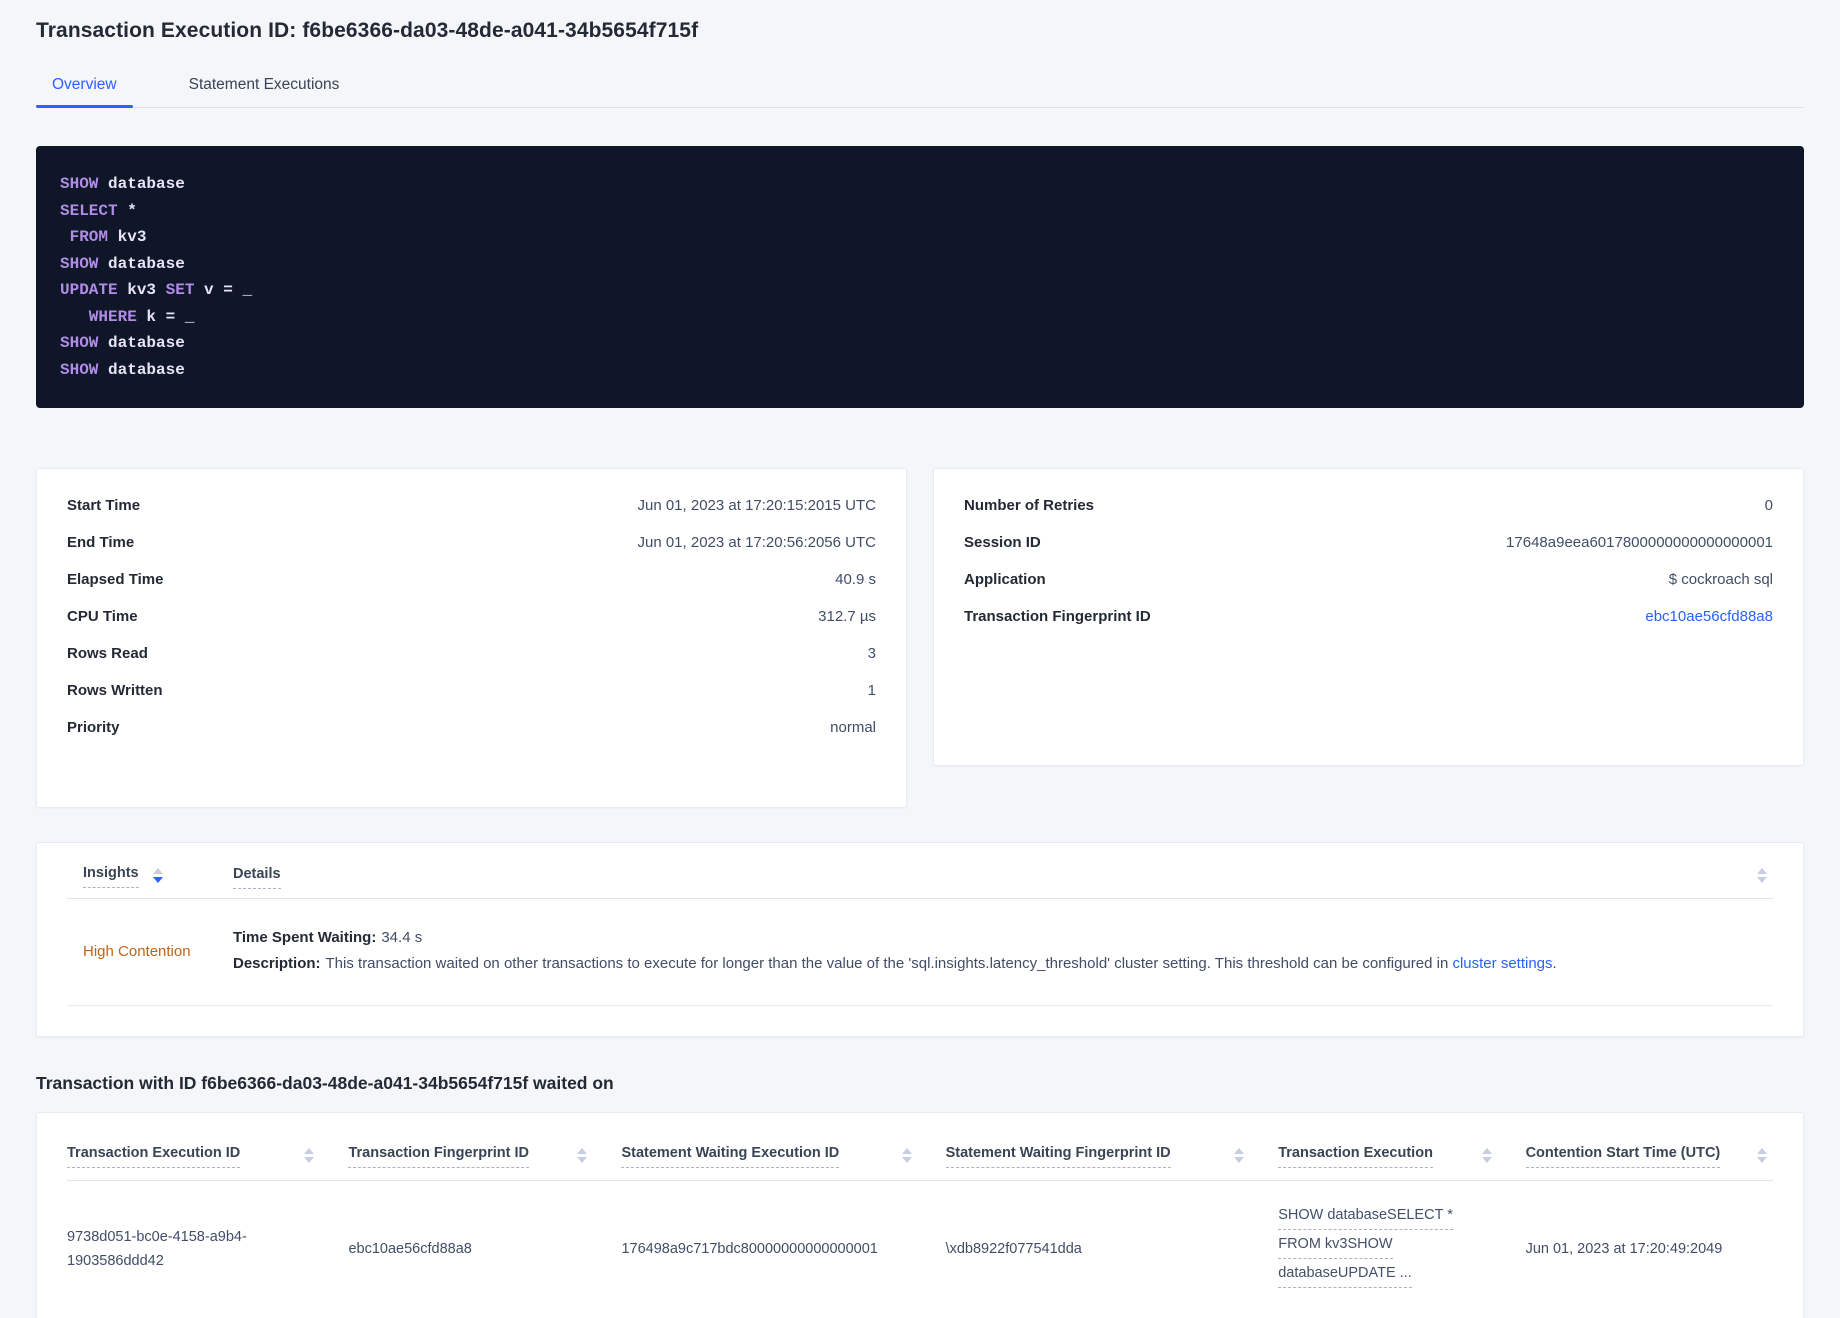 The height and width of the screenshot is (1318, 1840). Describe the element at coordinates (84, 237) in the screenshot. I see `sql-token: FROM` at that location.